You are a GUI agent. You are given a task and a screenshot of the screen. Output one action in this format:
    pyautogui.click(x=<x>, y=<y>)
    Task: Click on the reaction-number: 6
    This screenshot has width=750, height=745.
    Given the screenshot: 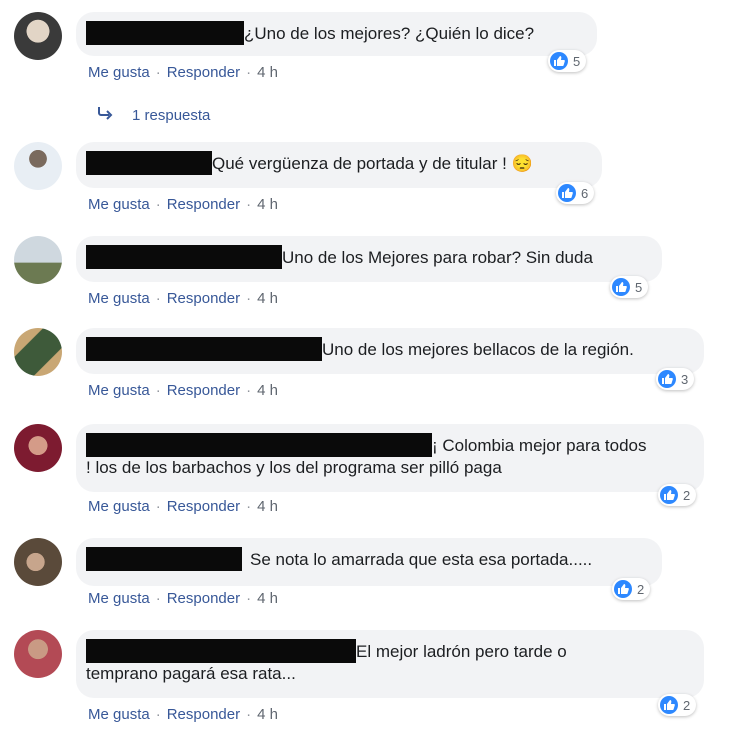 What is the action you would take?
    pyautogui.click(x=585, y=193)
    